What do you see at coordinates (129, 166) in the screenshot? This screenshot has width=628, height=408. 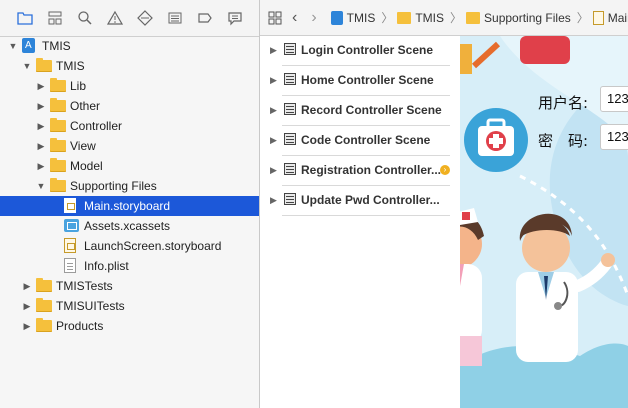 I see `tree-row-model: ▶ Model` at bounding box center [129, 166].